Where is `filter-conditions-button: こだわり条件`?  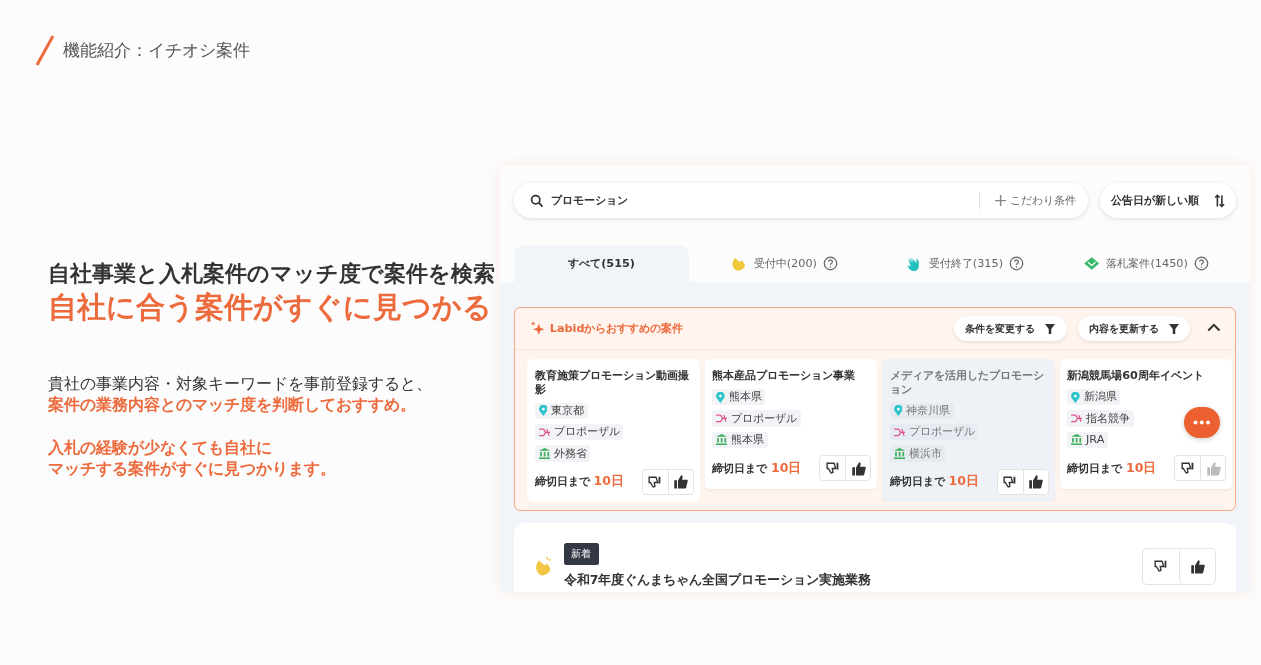 filter-conditions-button: こだわり条件 is located at coordinates (1035, 201).